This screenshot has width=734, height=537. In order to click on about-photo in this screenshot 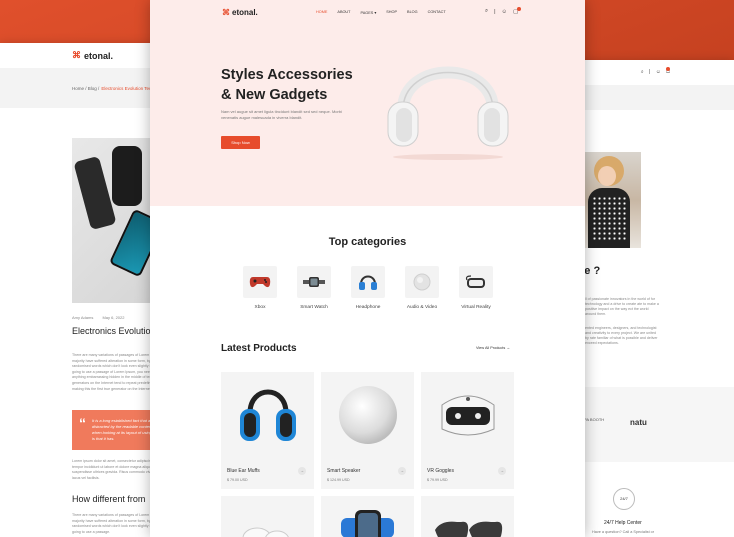, I will do `click(612, 200)`.